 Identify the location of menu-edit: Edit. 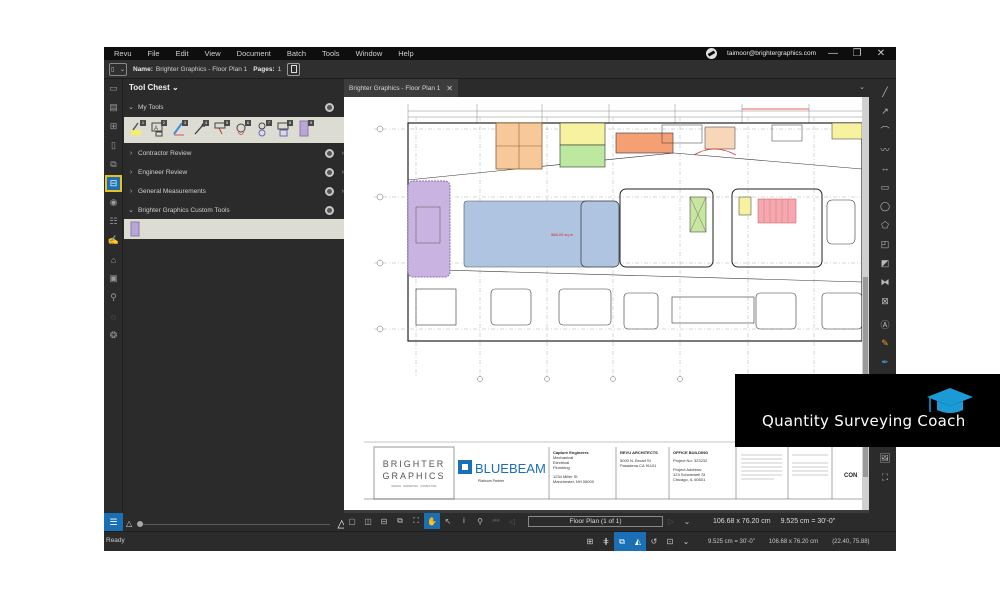
(182, 53).